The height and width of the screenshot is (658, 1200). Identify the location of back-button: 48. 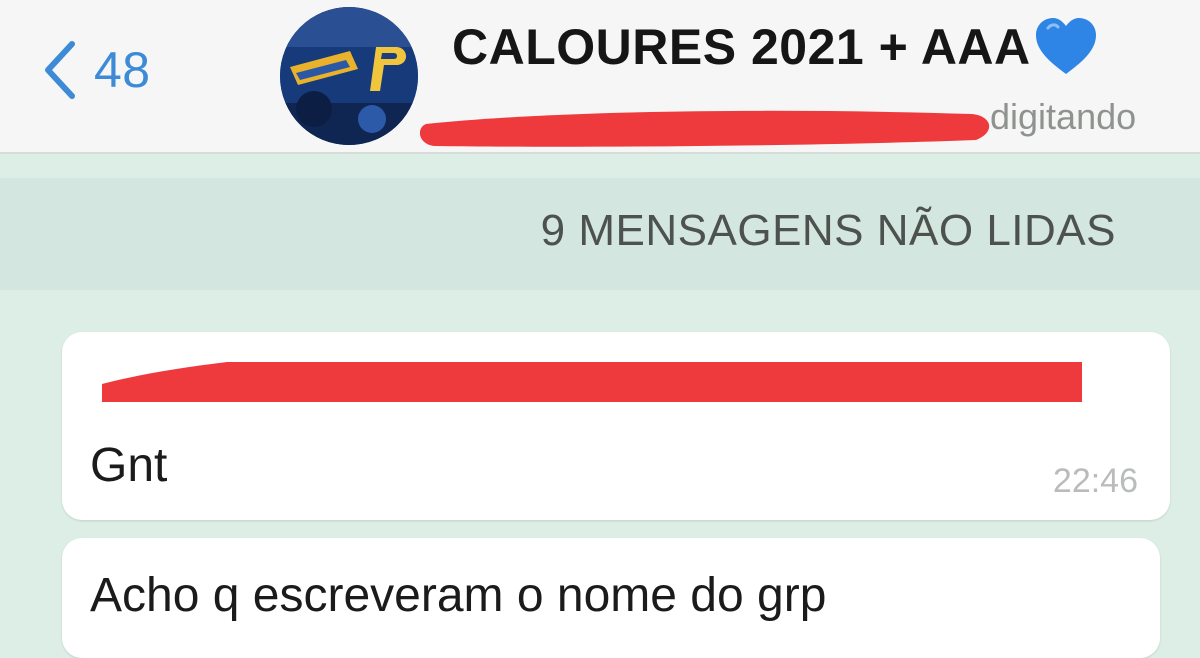
(95, 70).